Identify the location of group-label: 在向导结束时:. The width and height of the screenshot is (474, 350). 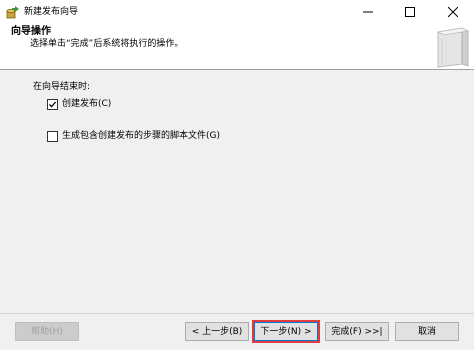
(62, 87).